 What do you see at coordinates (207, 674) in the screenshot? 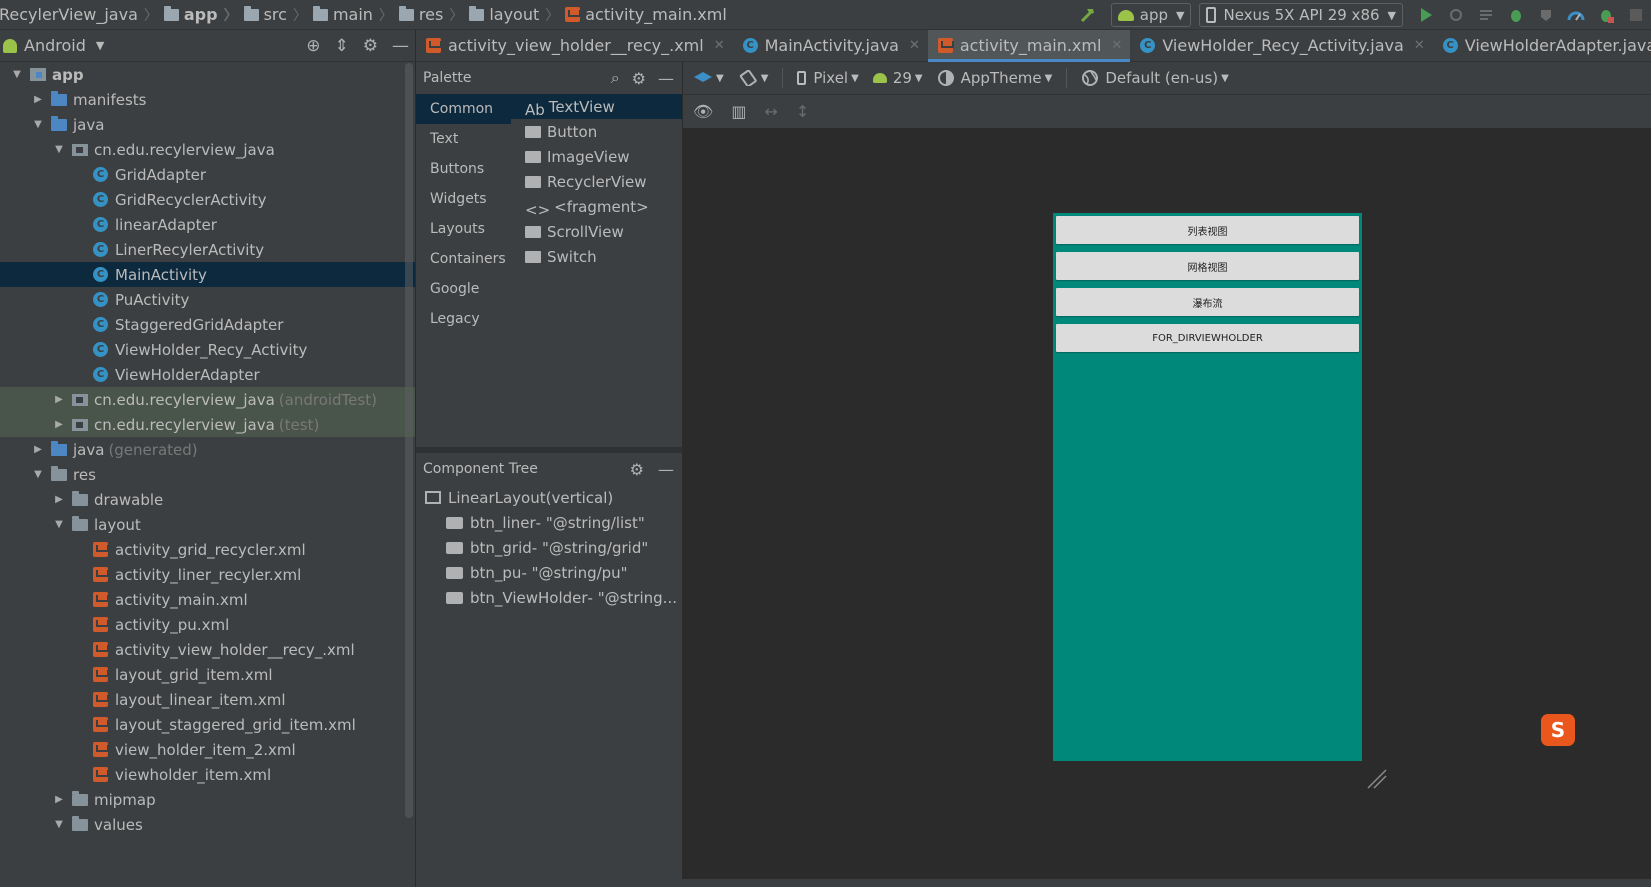
I see `tree-item: layout_grid_item.xml` at bounding box center [207, 674].